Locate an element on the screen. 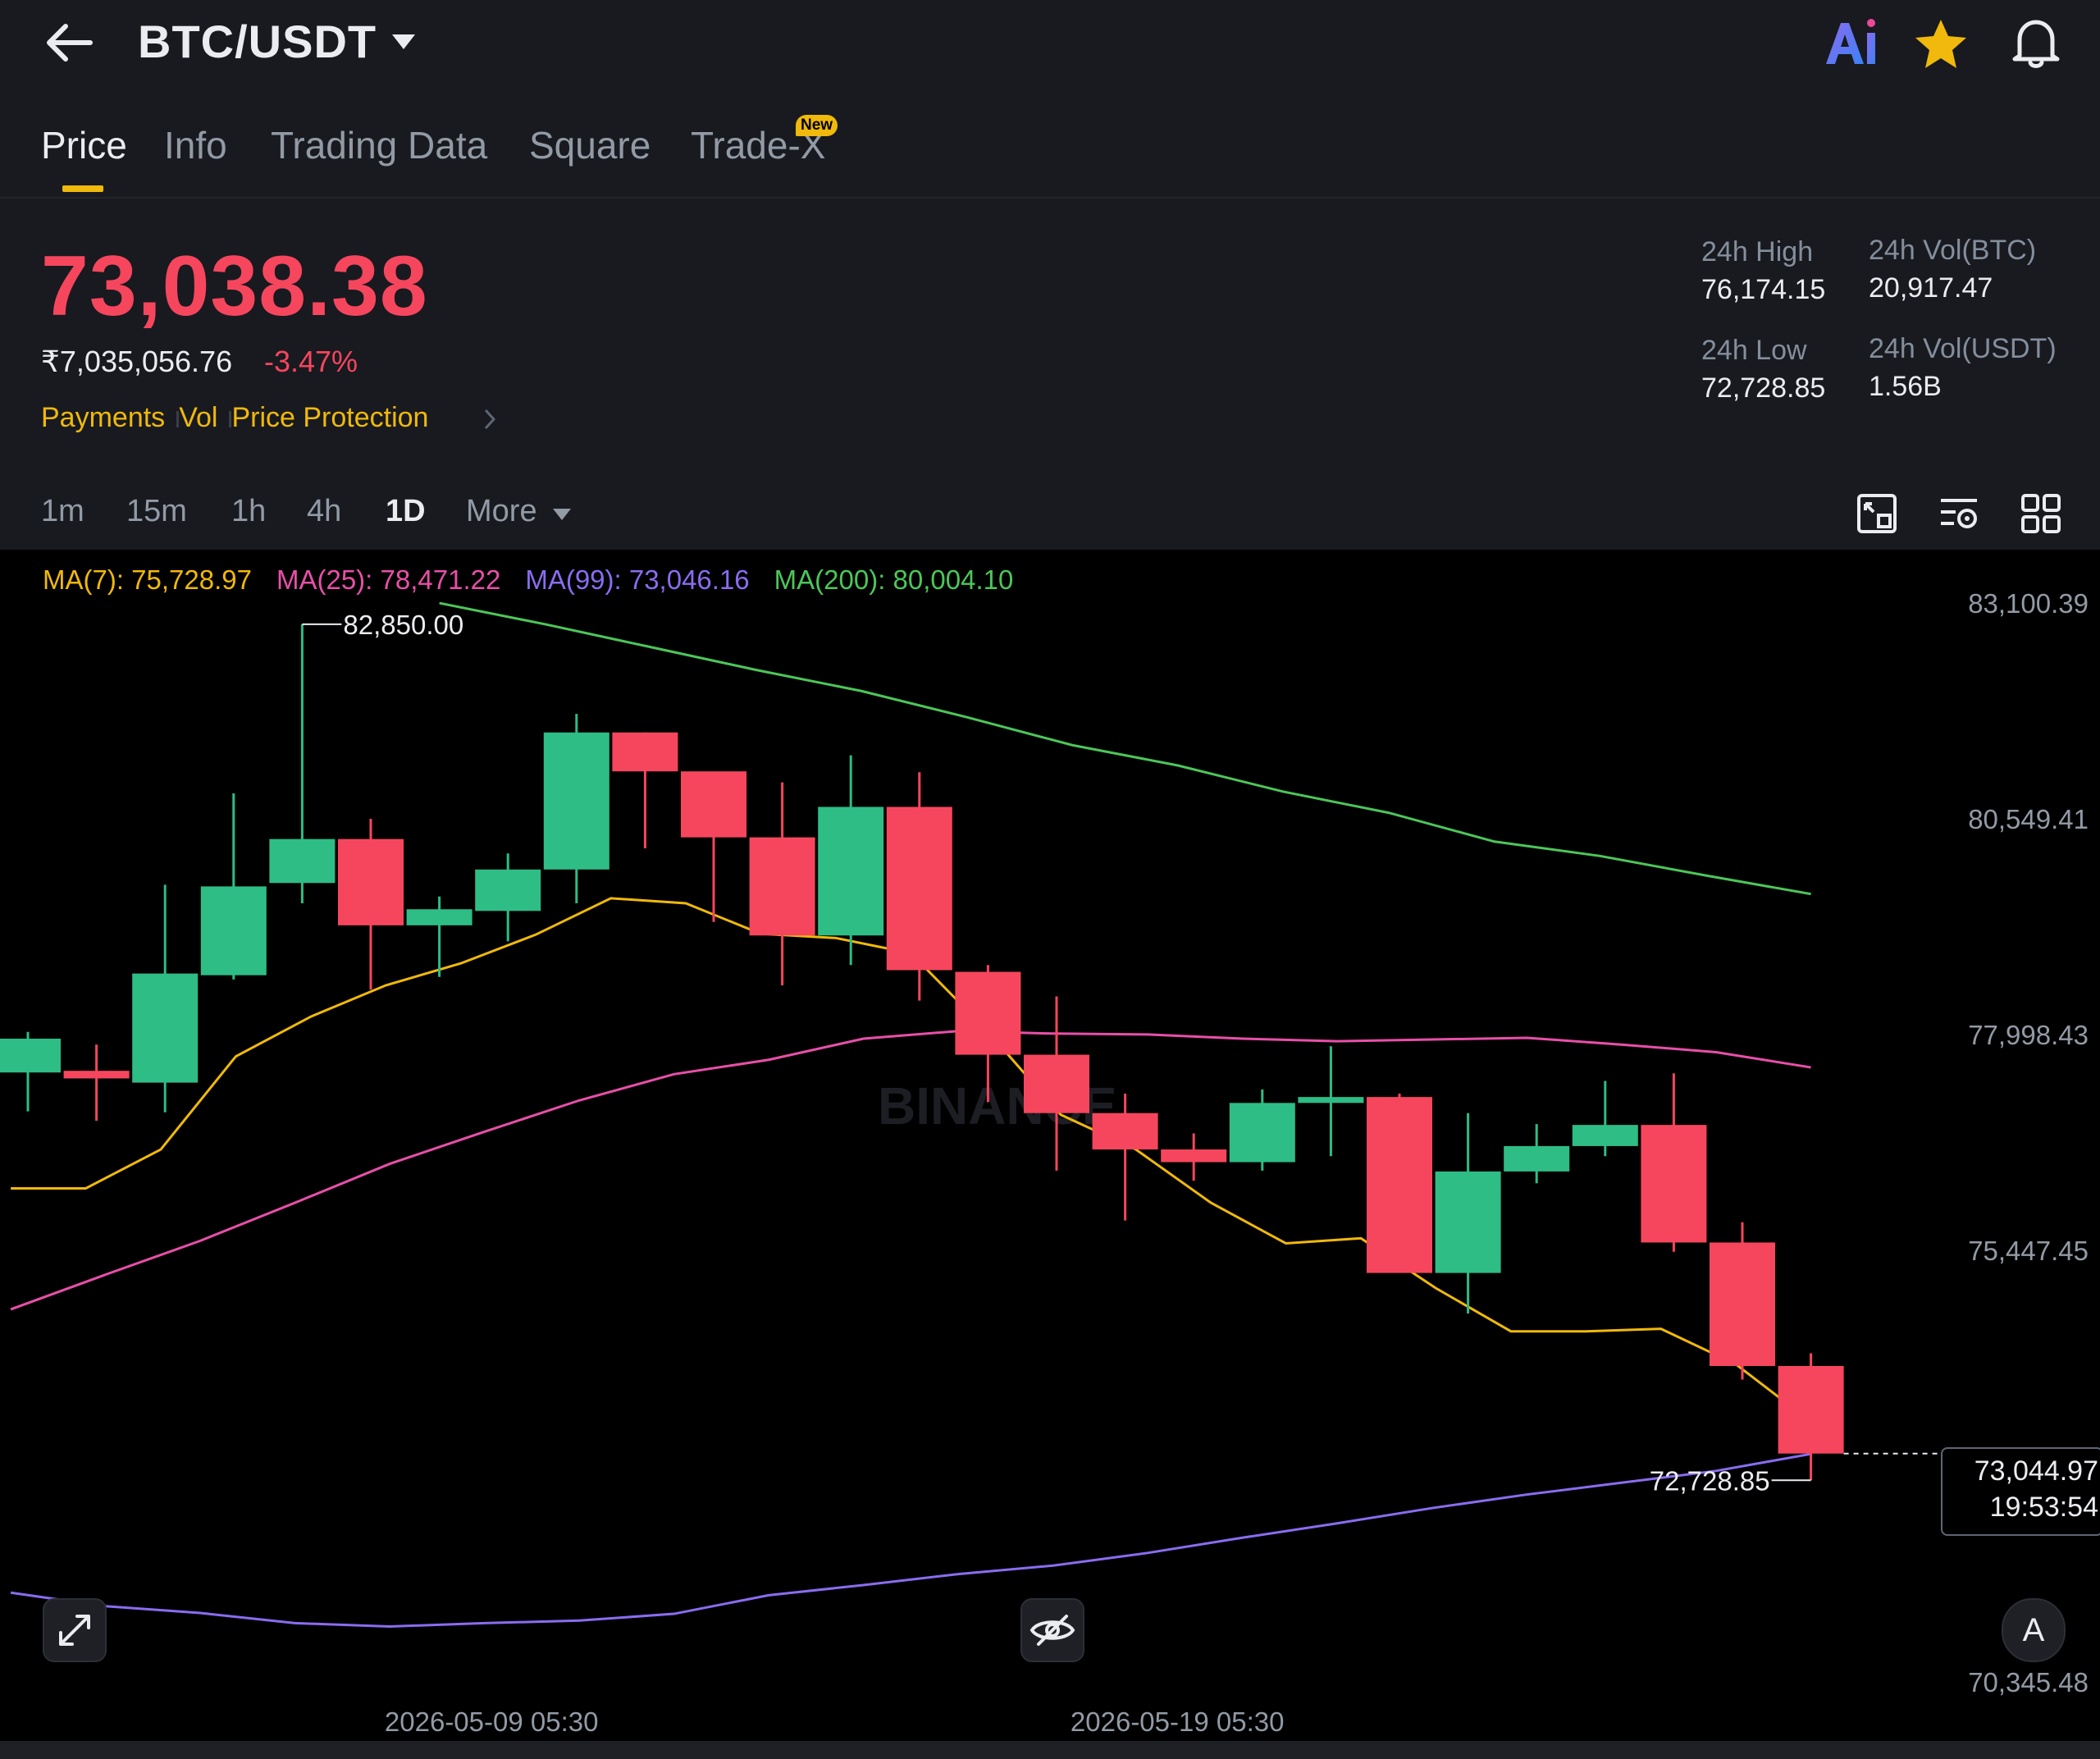 The image size is (2100, 1759). candle-countdown: 19:53:54 is located at coordinates (2043, 1508).